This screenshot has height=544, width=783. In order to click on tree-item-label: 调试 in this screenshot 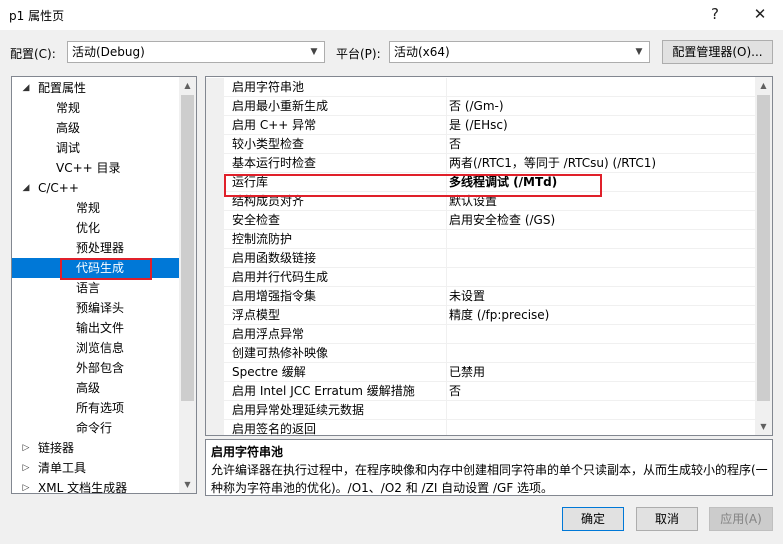, I will do `click(68, 148)`.